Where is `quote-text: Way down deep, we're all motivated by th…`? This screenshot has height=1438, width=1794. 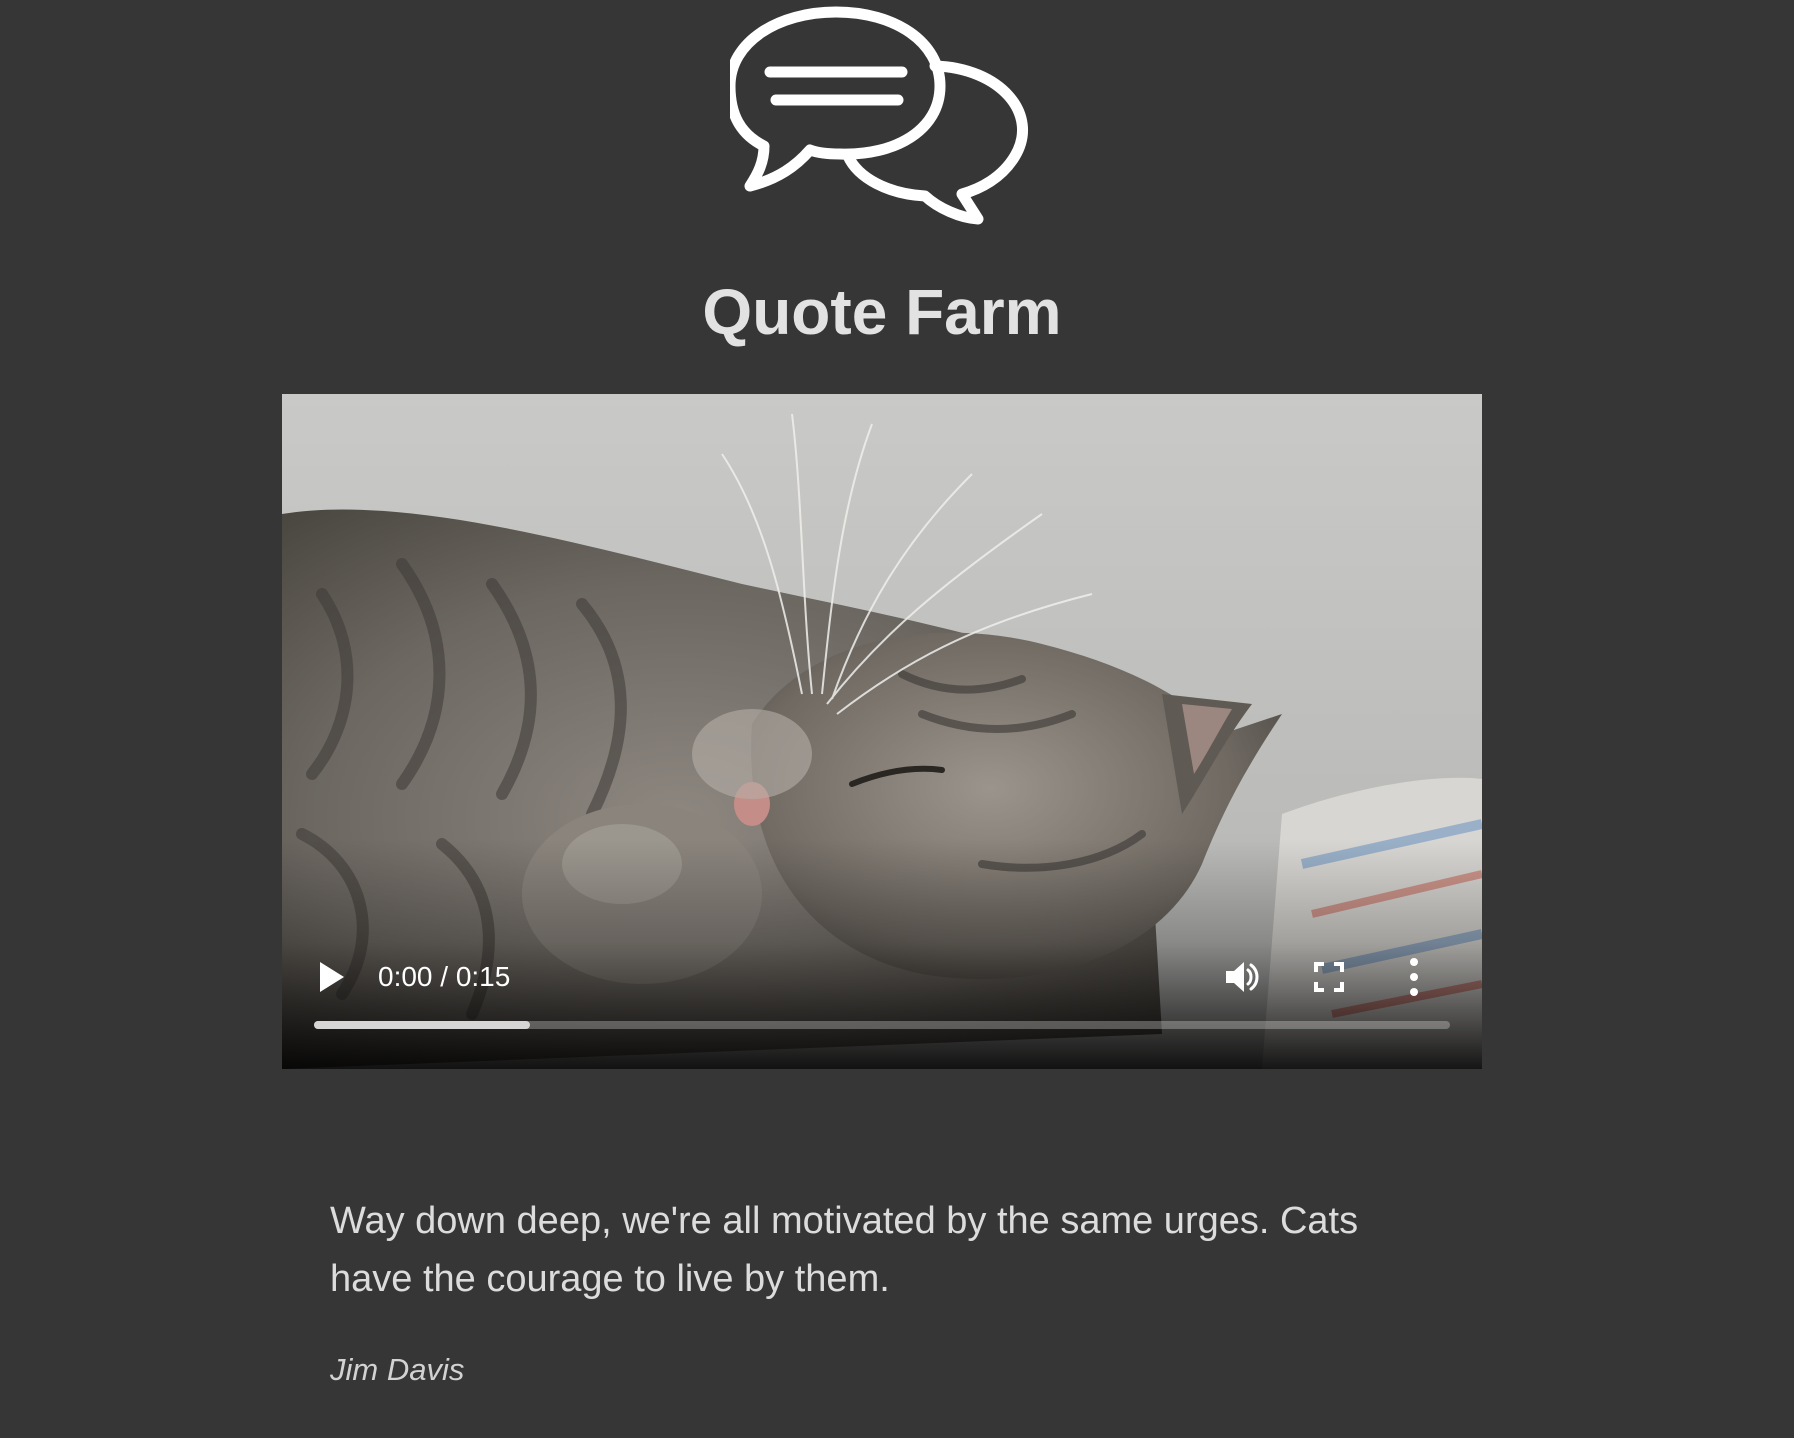 quote-text: Way down deep, we're all motivated by th… is located at coordinates (844, 1250).